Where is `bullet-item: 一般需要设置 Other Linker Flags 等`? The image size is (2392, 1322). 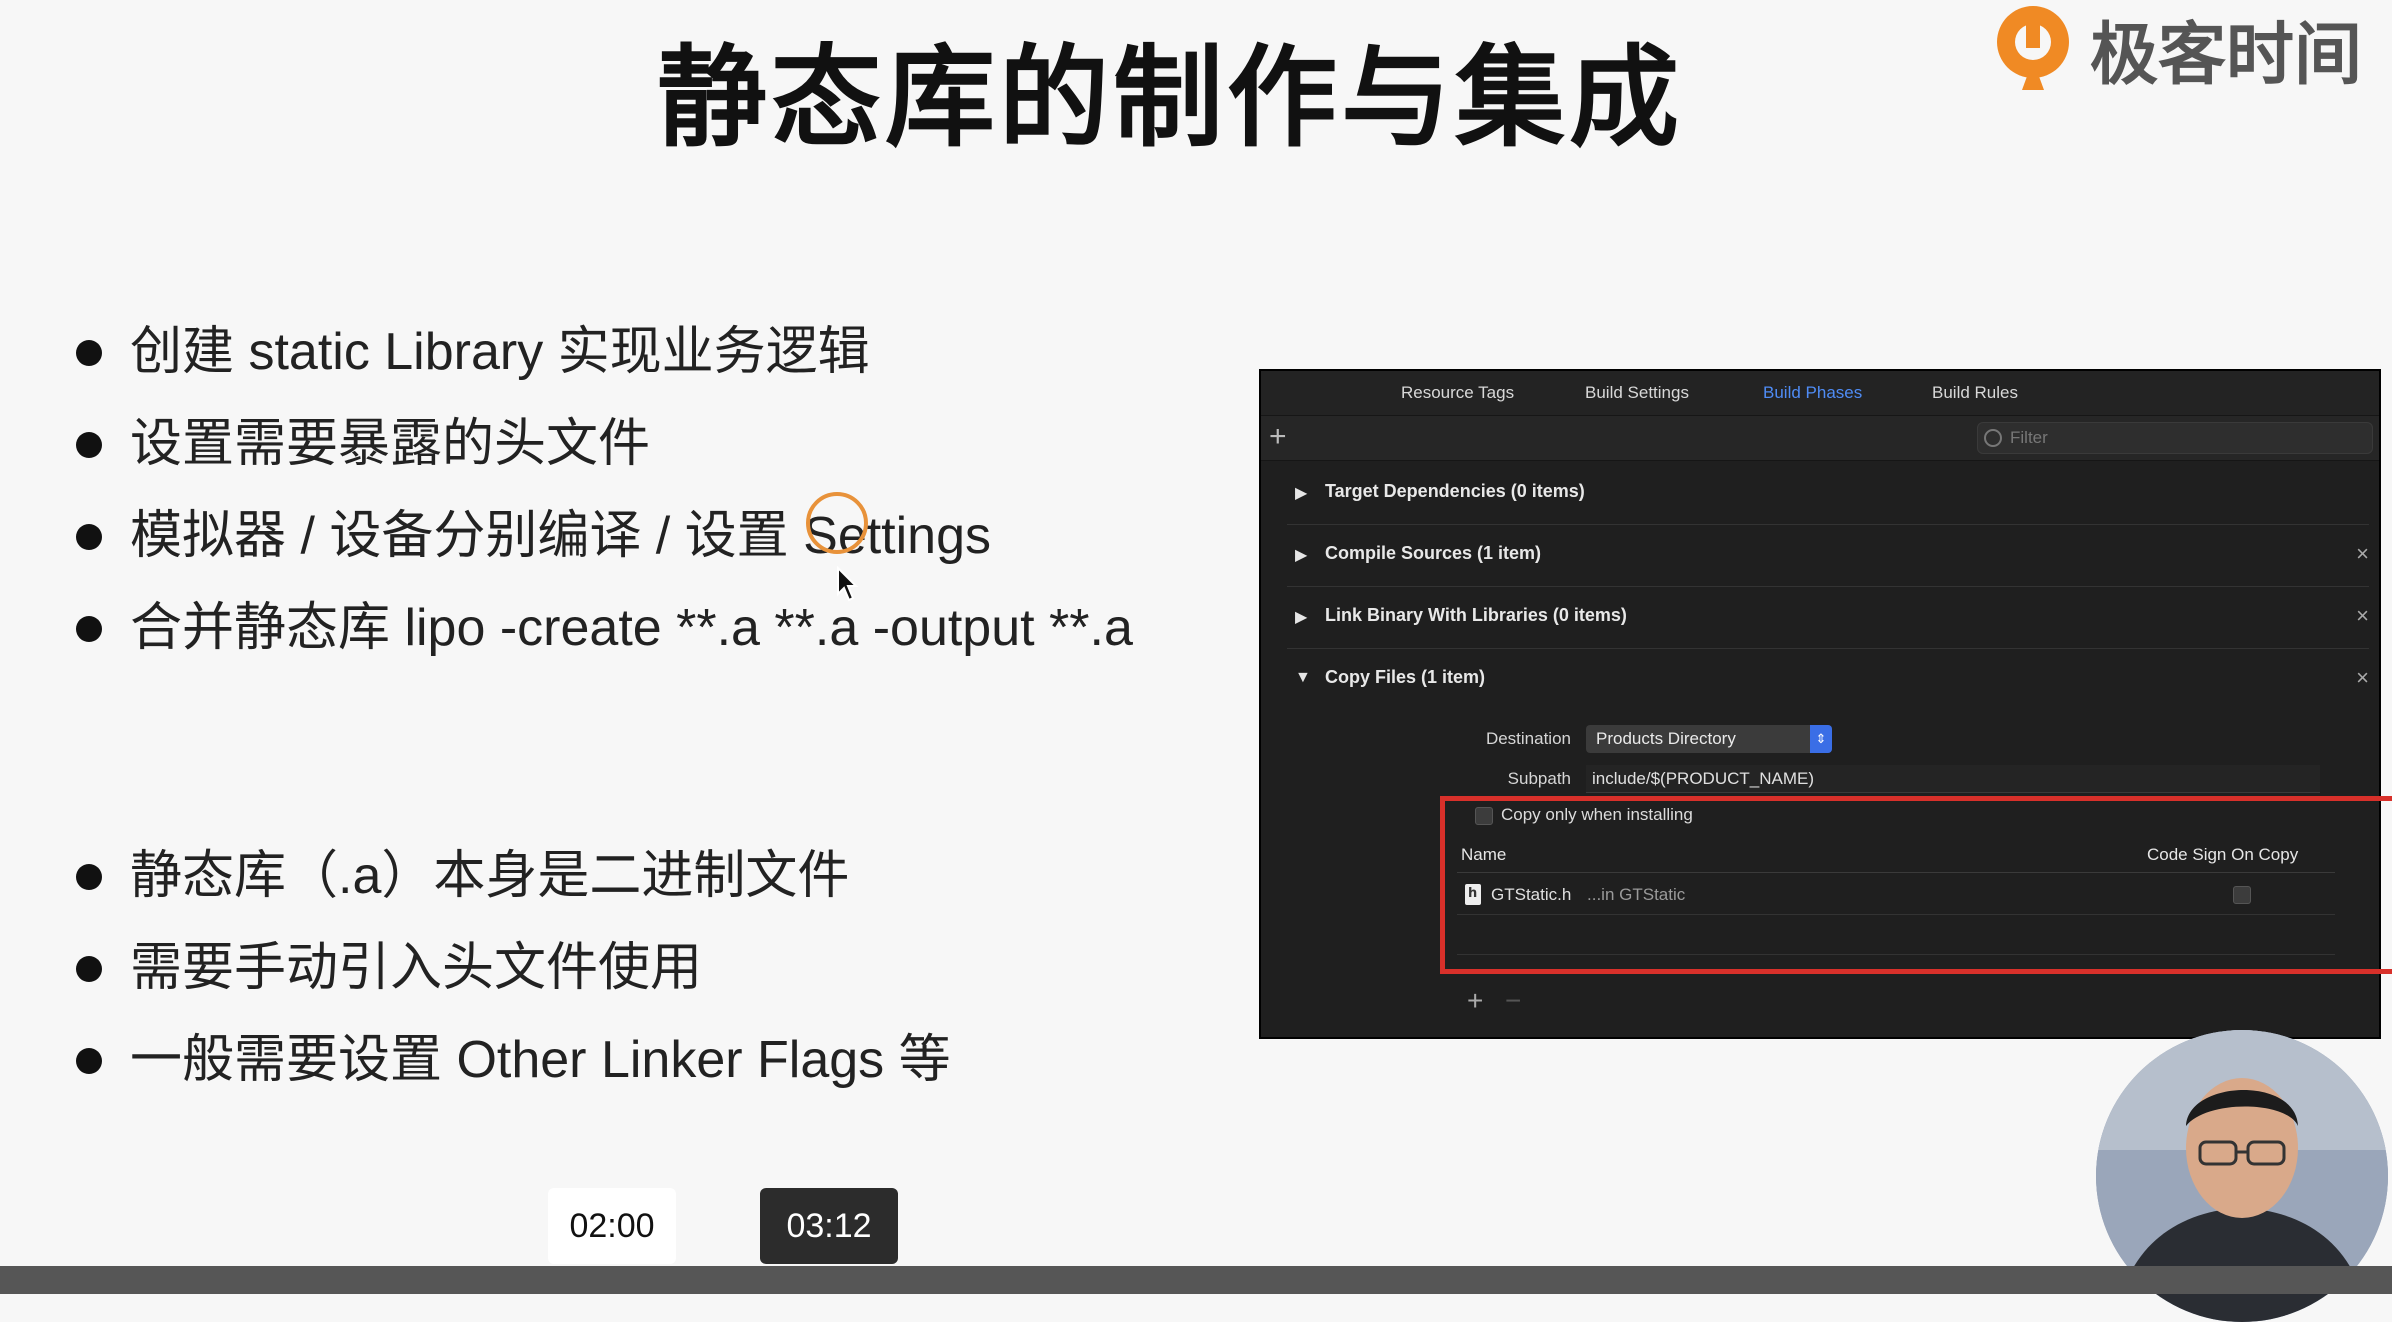 bullet-item: 一般需要设置 Other Linker Flags 等 is located at coordinates (511, 1060).